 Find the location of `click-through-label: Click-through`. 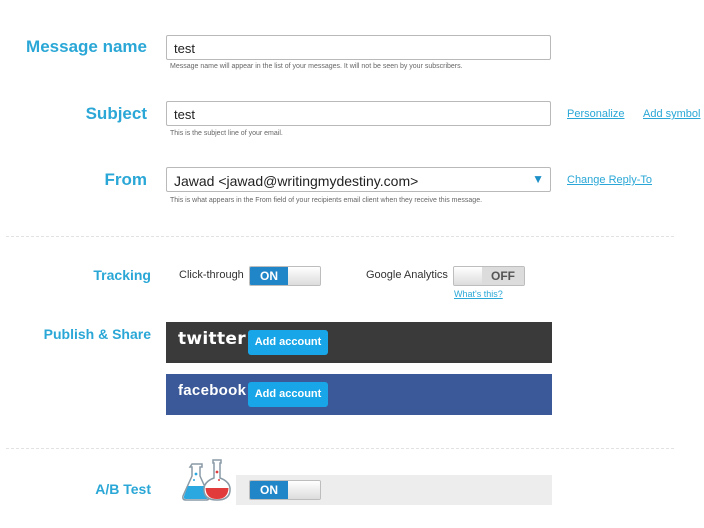

click-through-label: Click-through is located at coordinates (211, 275).